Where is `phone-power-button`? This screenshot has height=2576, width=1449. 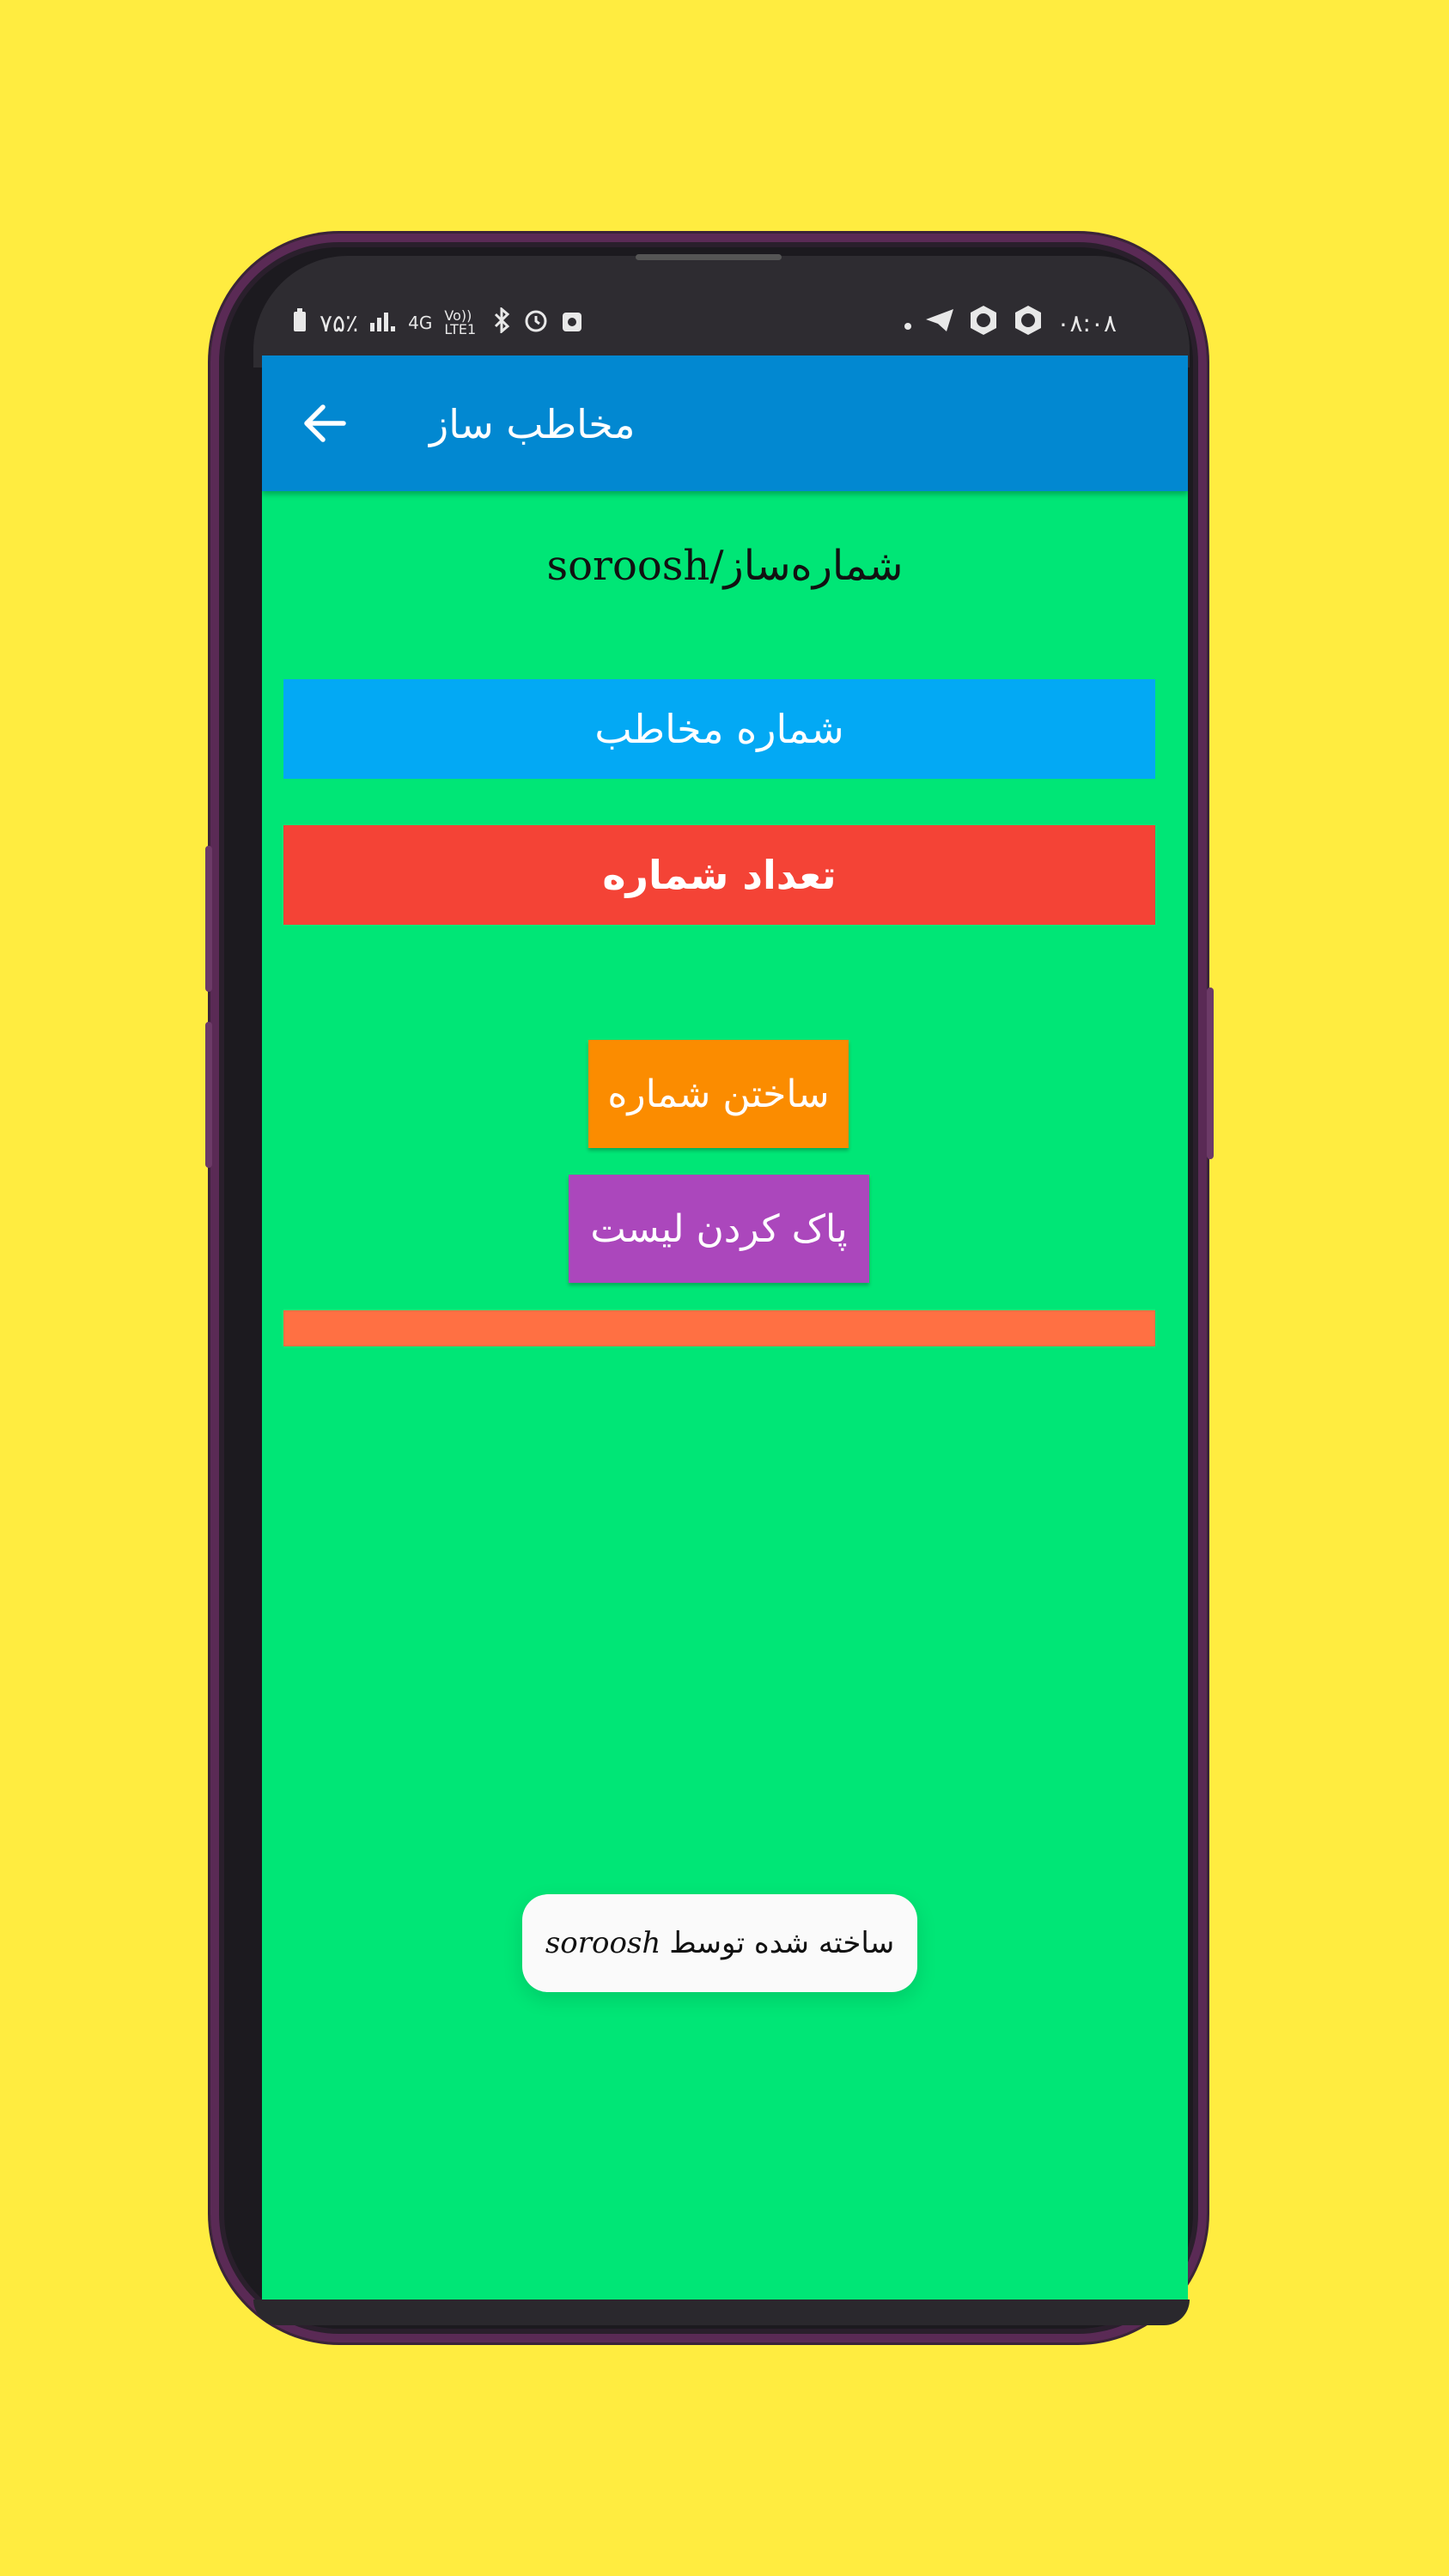
phone-power-button is located at coordinates (1210, 1073).